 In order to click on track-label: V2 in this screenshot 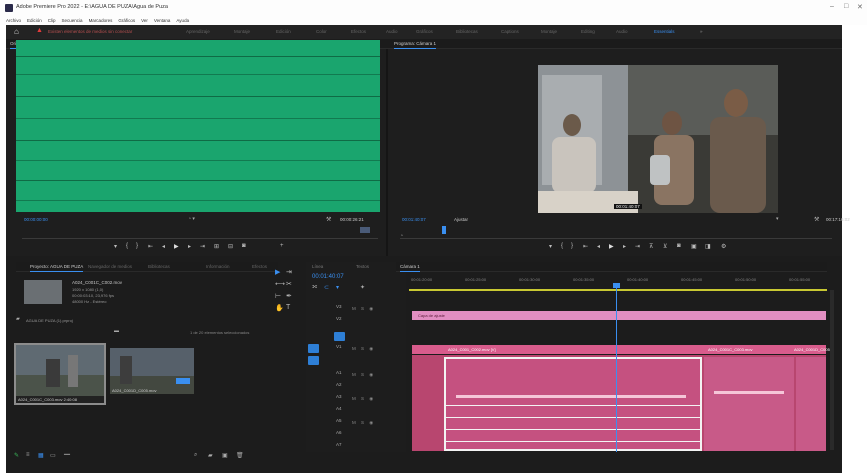, I will do `click(339, 318)`.